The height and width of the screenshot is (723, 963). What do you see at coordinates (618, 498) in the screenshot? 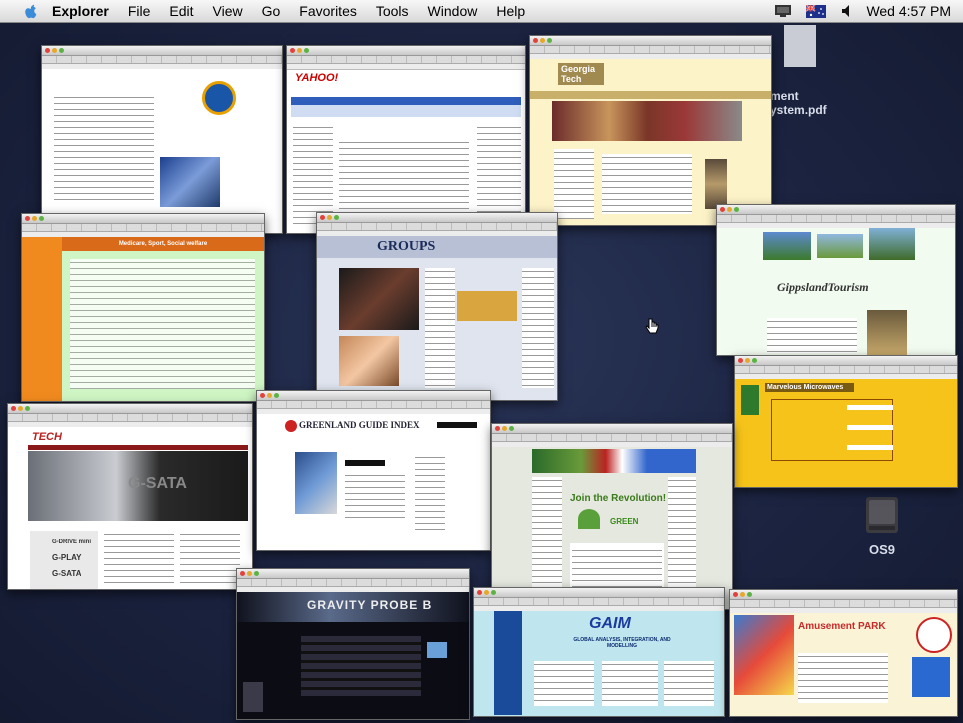
I see `join-title: Join the Revolution!` at bounding box center [618, 498].